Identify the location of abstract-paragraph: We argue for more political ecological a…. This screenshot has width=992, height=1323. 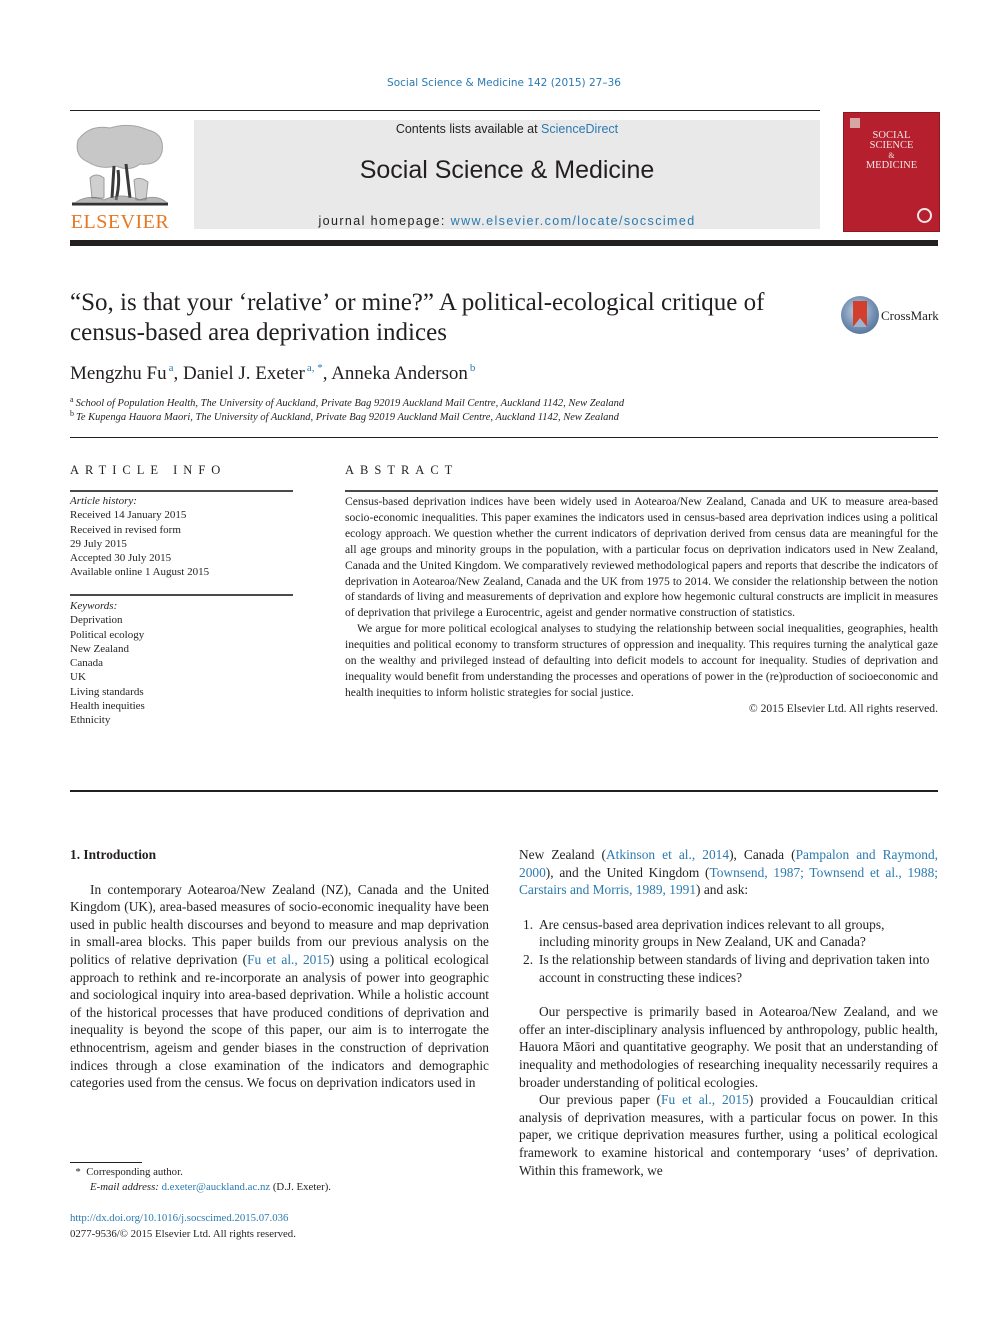
(641, 660).